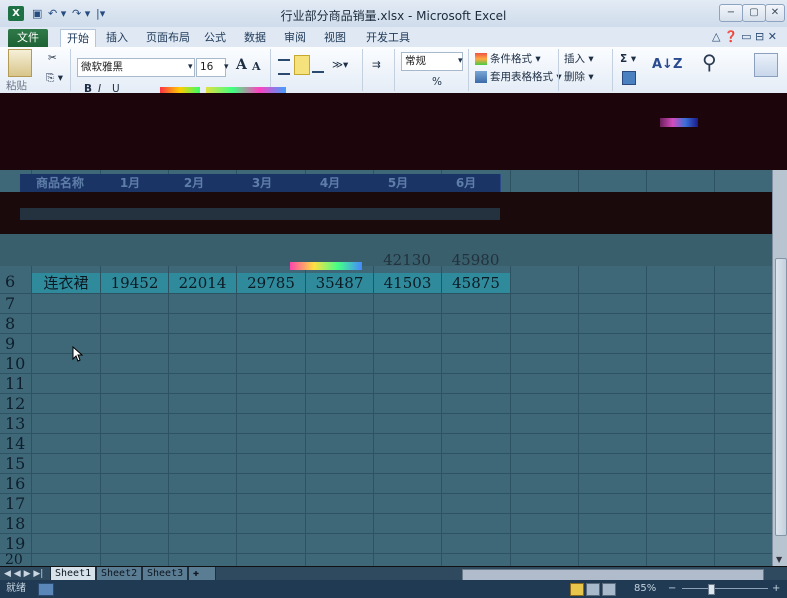  Describe the element at coordinates (476, 283) in the screenshot. I see `table-cell: 45875` at that location.